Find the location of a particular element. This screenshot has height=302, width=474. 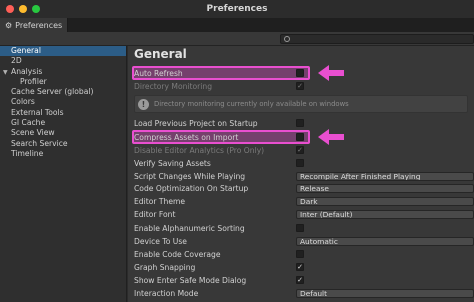

setting-label: Editor Font is located at coordinates (155, 214).